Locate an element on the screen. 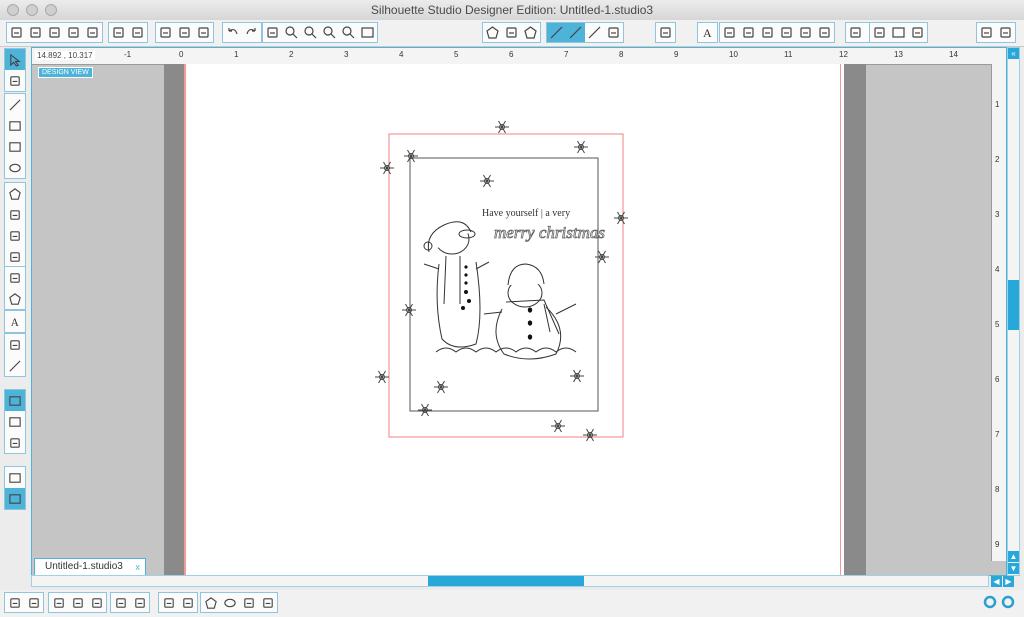 The height and width of the screenshot is (617, 1024). copy-icon is located at coordinates (165, 32).